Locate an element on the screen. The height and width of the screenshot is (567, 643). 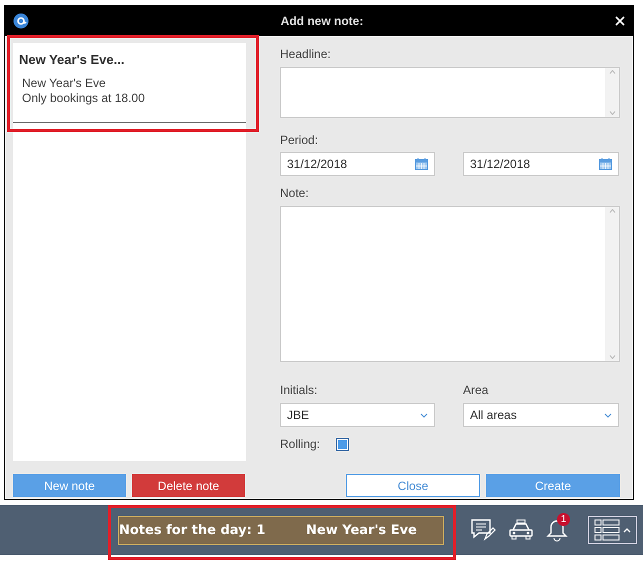
chevron-up-icon is located at coordinates (627, 530).